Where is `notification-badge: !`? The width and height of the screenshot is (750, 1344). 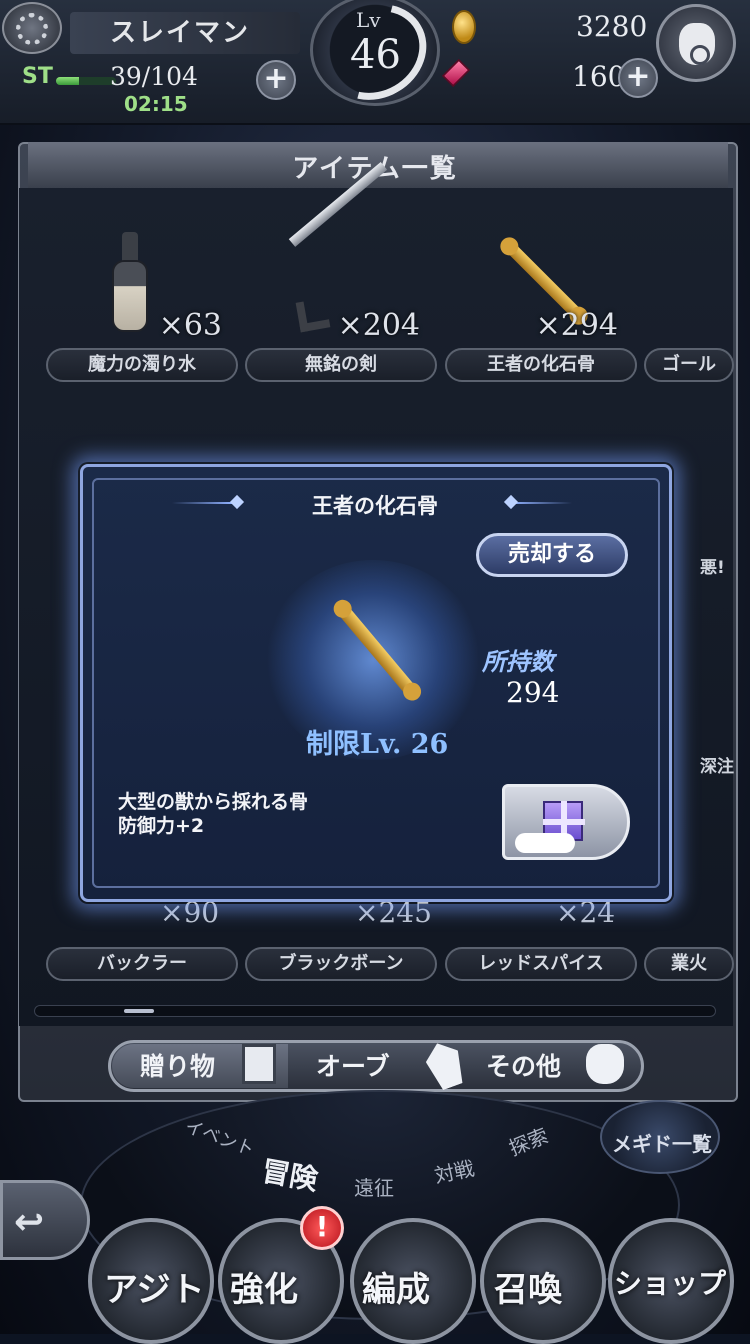 notification-badge: ! is located at coordinates (322, 1228).